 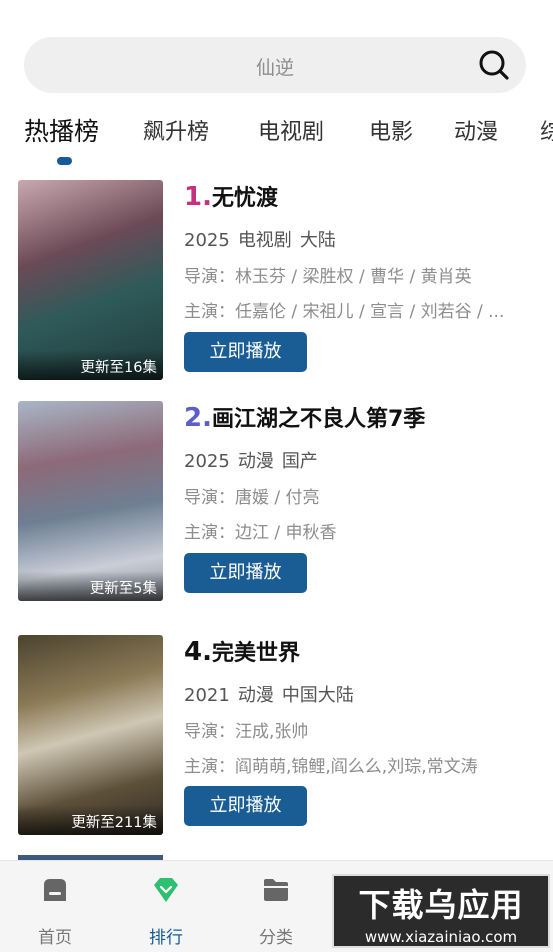 I want to click on item-title: 1.无忧渡, so click(x=361, y=197).